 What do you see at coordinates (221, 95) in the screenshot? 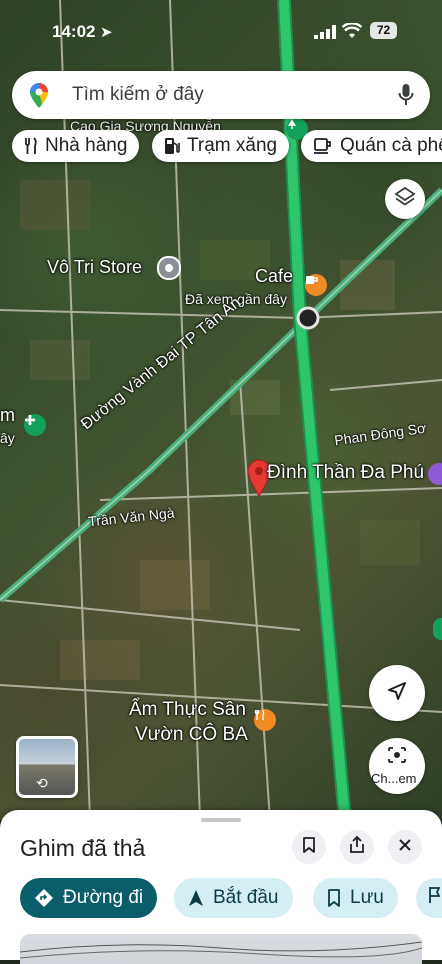
I see `search-bar: Tìm kiếm ở đây` at bounding box center [221, 95].